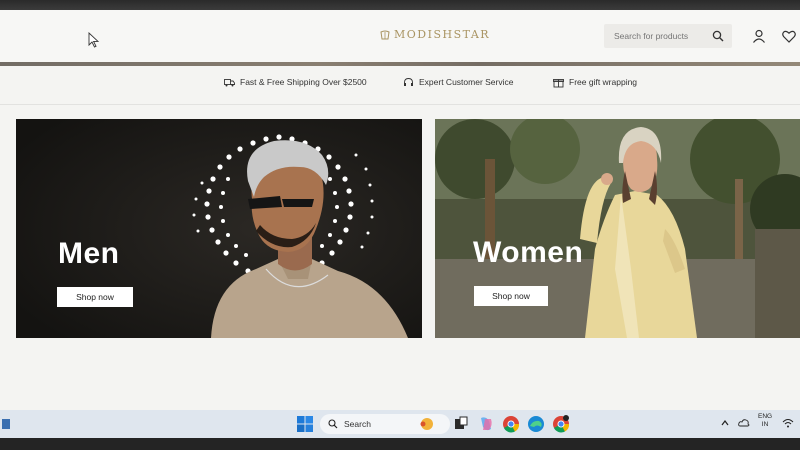 The image size is (800, 450). I want to click on logo-text: MODISHSTAR, so click(442, 34).